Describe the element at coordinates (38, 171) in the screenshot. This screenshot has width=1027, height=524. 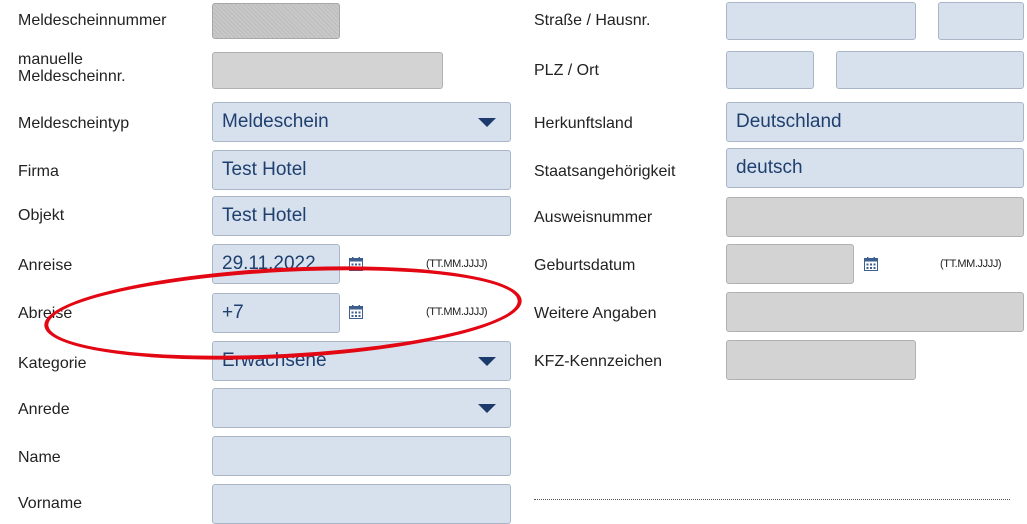
I see `firma-label: Firma` at that location.